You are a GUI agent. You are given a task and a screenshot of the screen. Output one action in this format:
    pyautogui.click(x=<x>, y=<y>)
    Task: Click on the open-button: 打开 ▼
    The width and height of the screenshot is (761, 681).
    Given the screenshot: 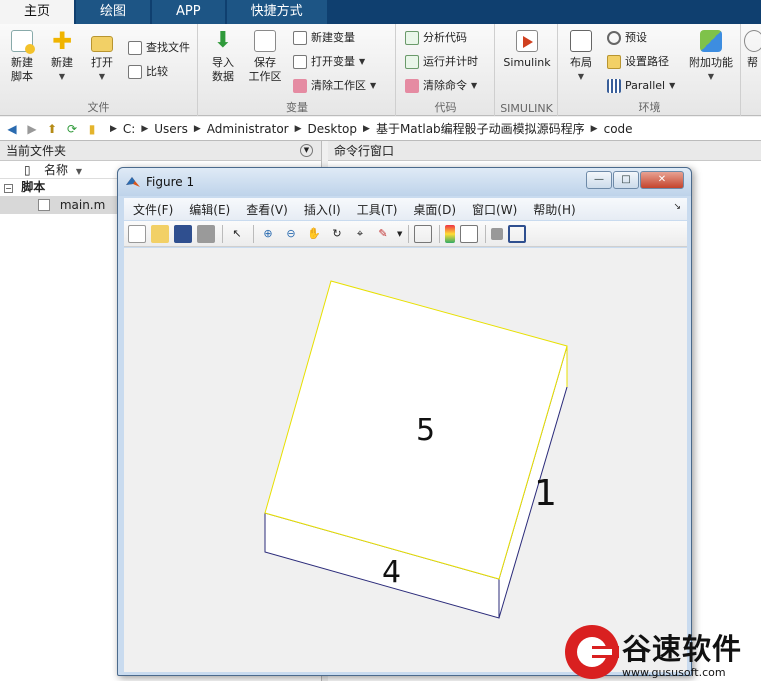 What is the action you would take?
    pyautogui.click(x=102, y=57)
    